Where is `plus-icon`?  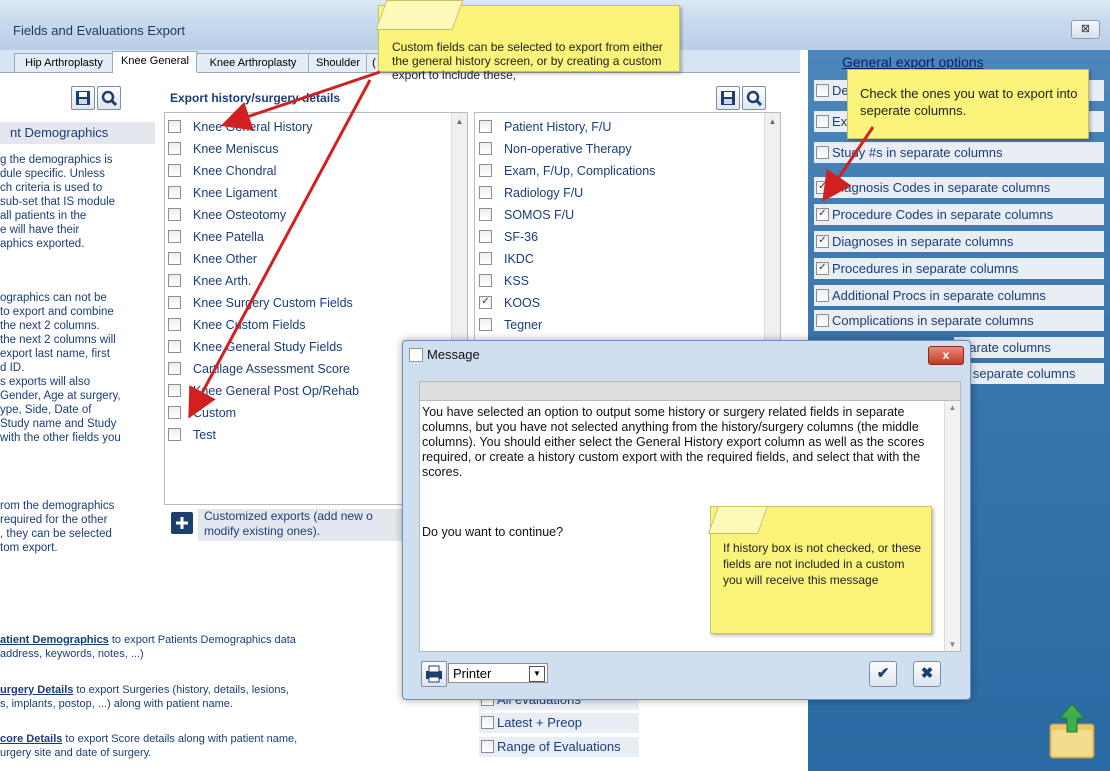
plus-icon is located at coordinates (182, 523).